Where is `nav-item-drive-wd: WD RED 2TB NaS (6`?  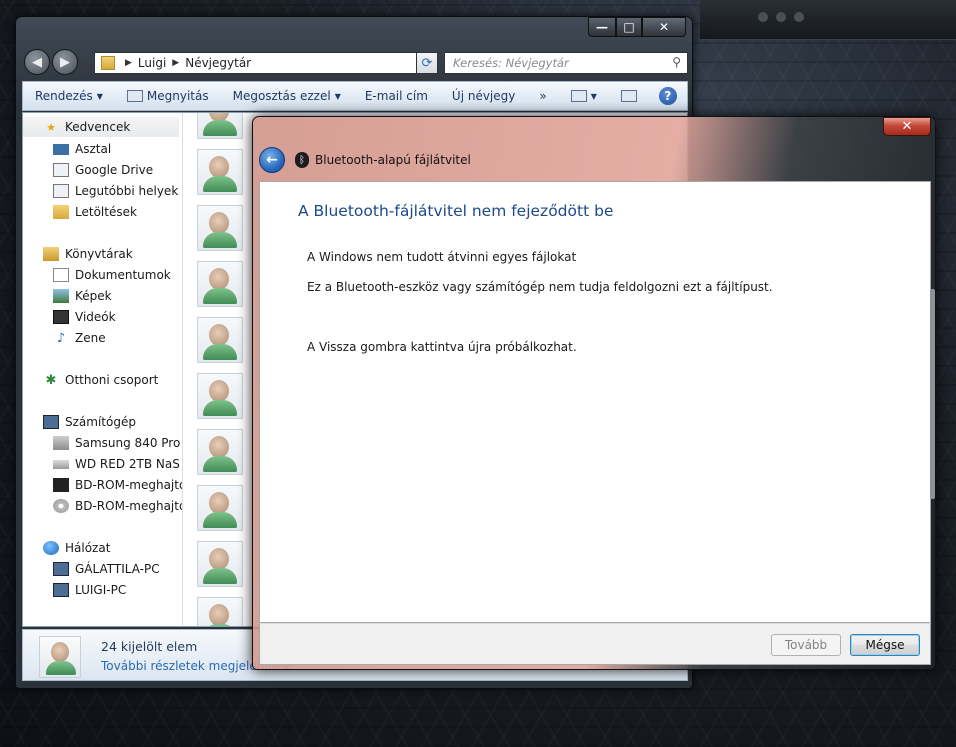
nav-item-drive-wd: WD RED 2TB NaS (6 is located at coordinates (117, 464).